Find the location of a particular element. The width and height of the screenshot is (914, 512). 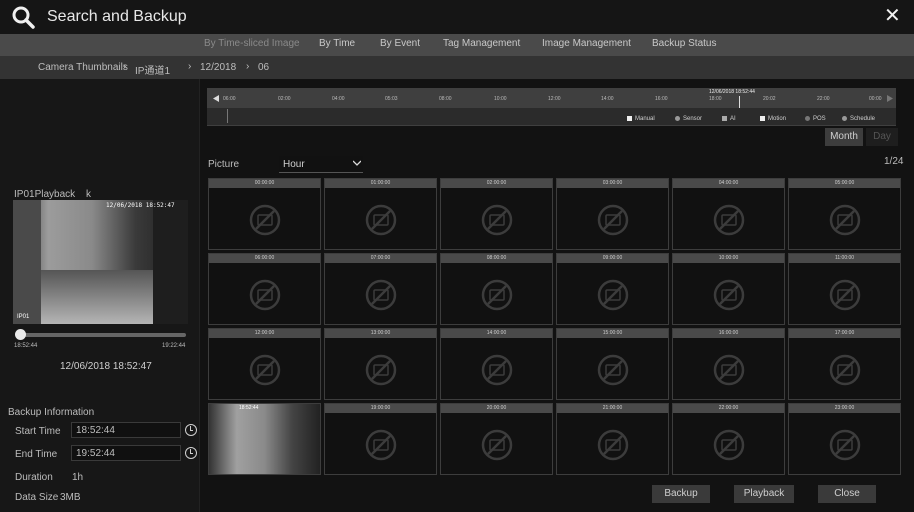

end-time-field: 19:52:44 is located at coordinates (126, 453).